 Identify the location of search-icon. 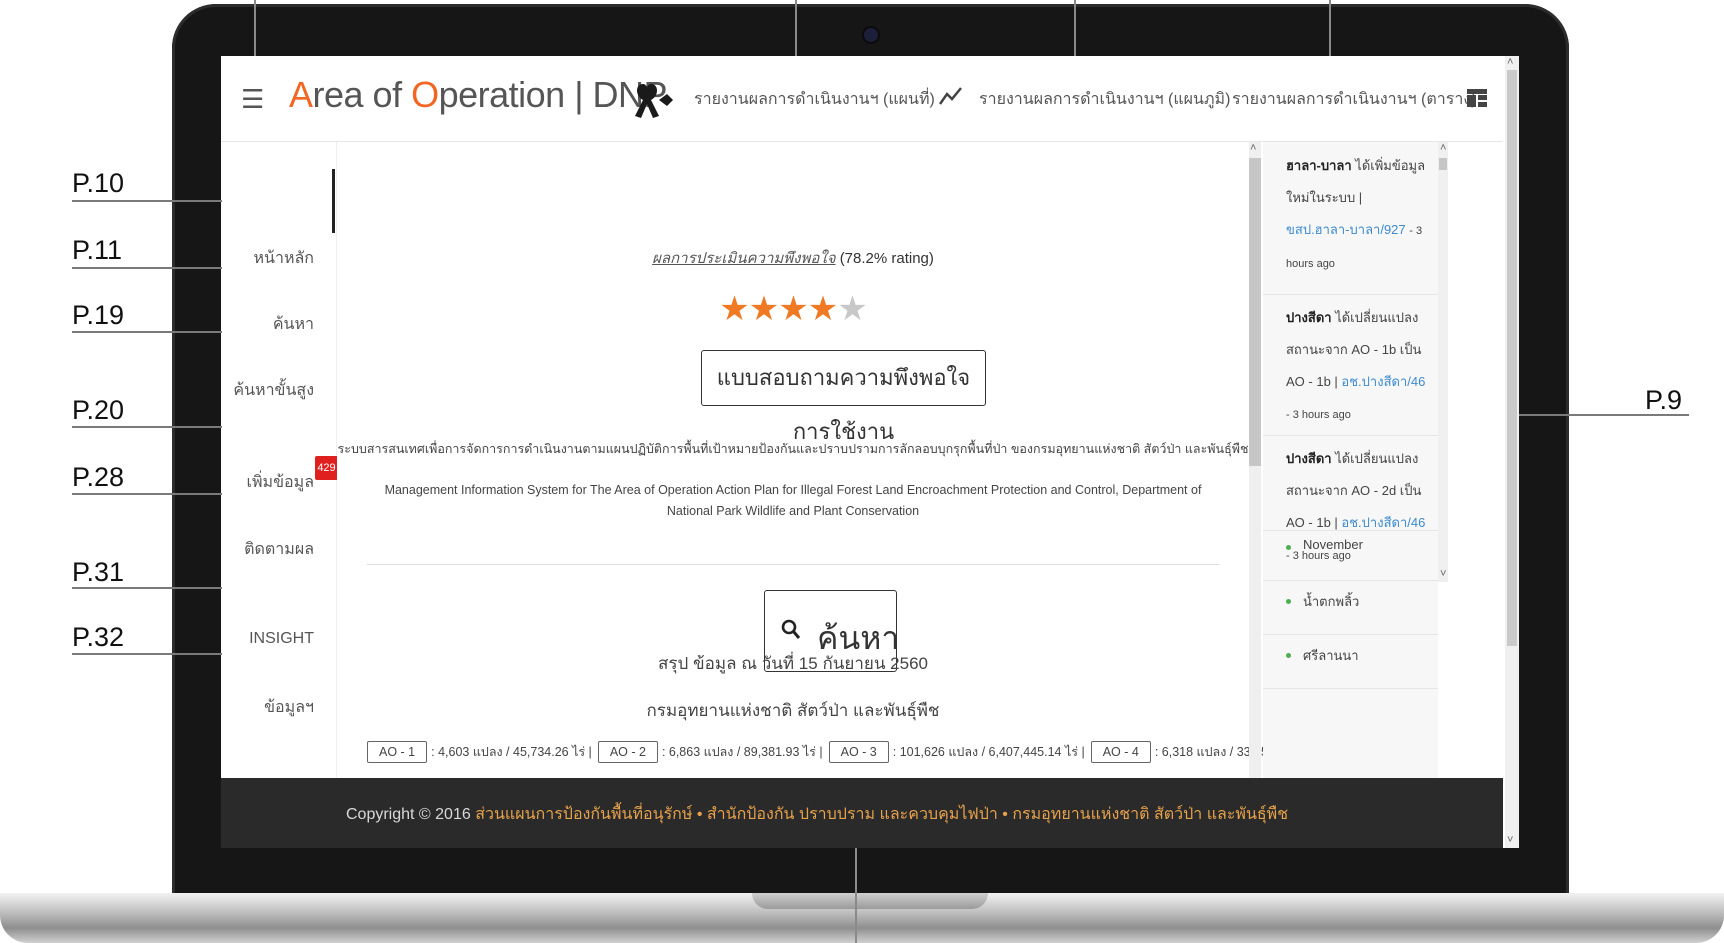
(791, 632).